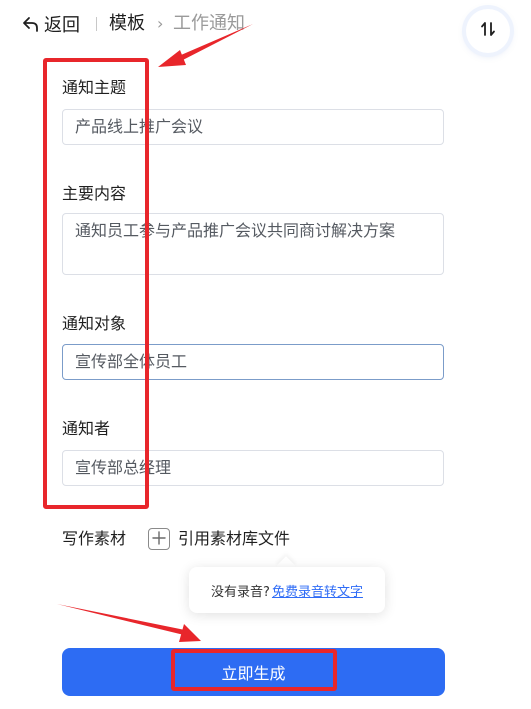  I want to click on content-label: 主要内容, so click(94, 193).